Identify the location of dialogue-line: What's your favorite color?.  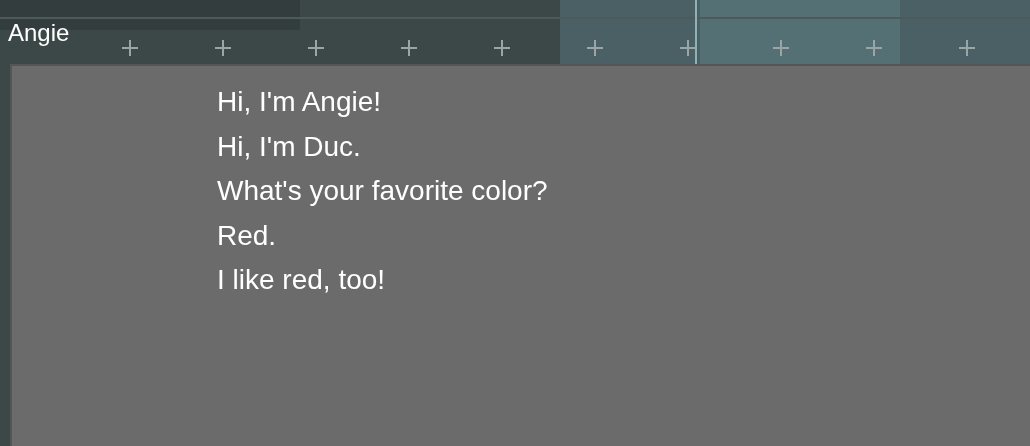
(383, 191).